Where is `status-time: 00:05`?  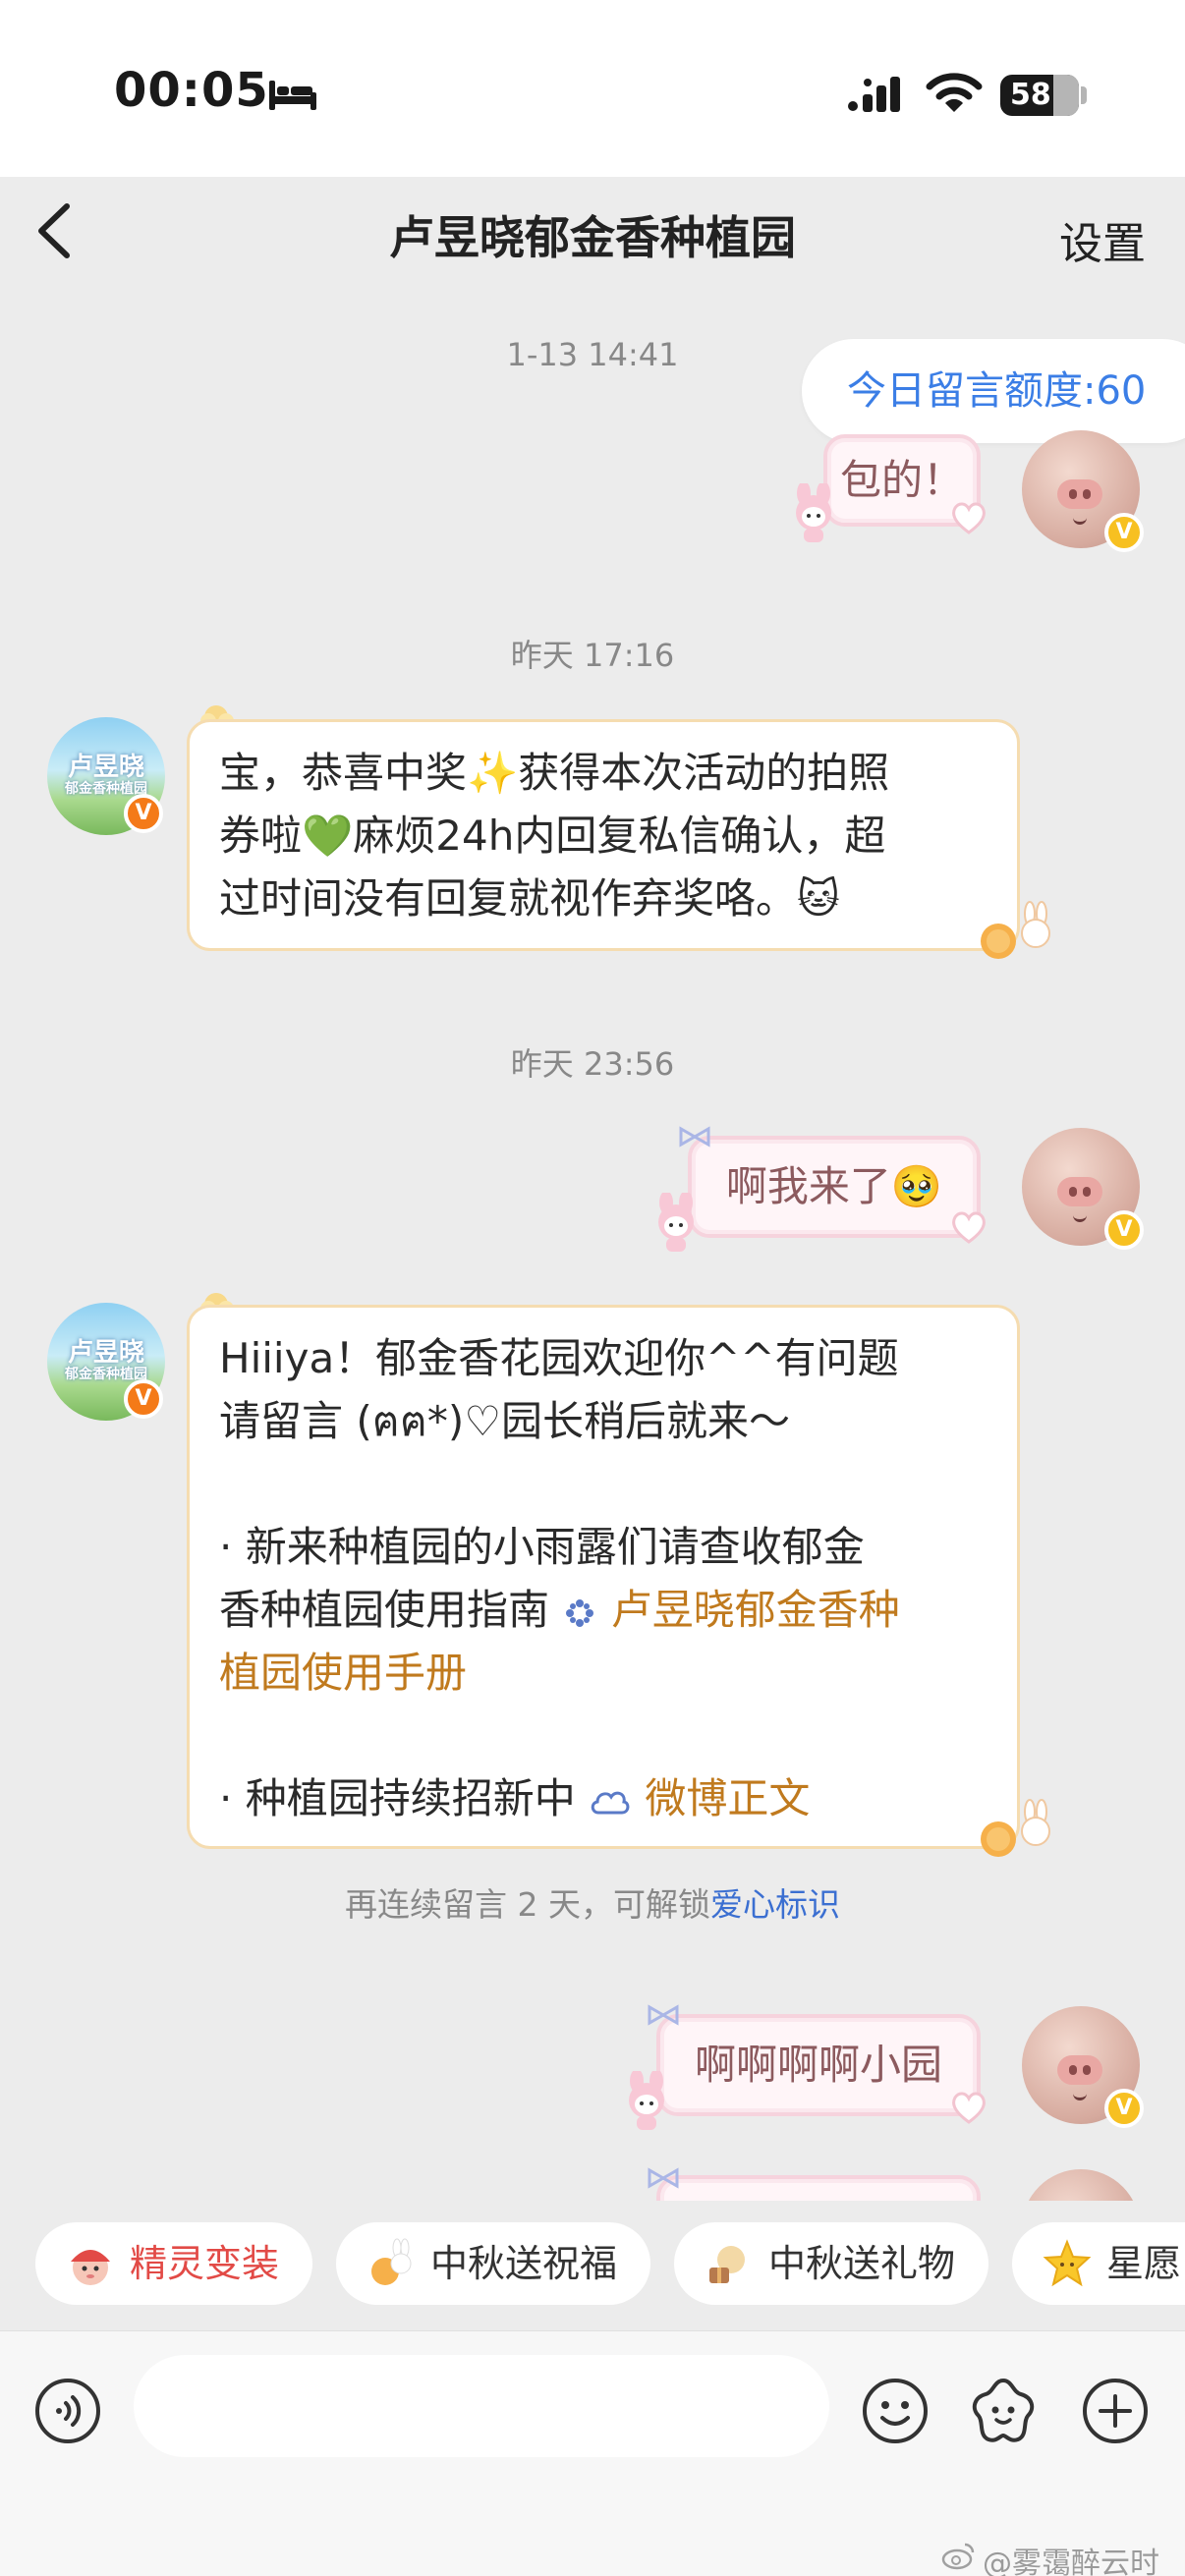
status-time: 00:05 is located at coordinates (192, 90).